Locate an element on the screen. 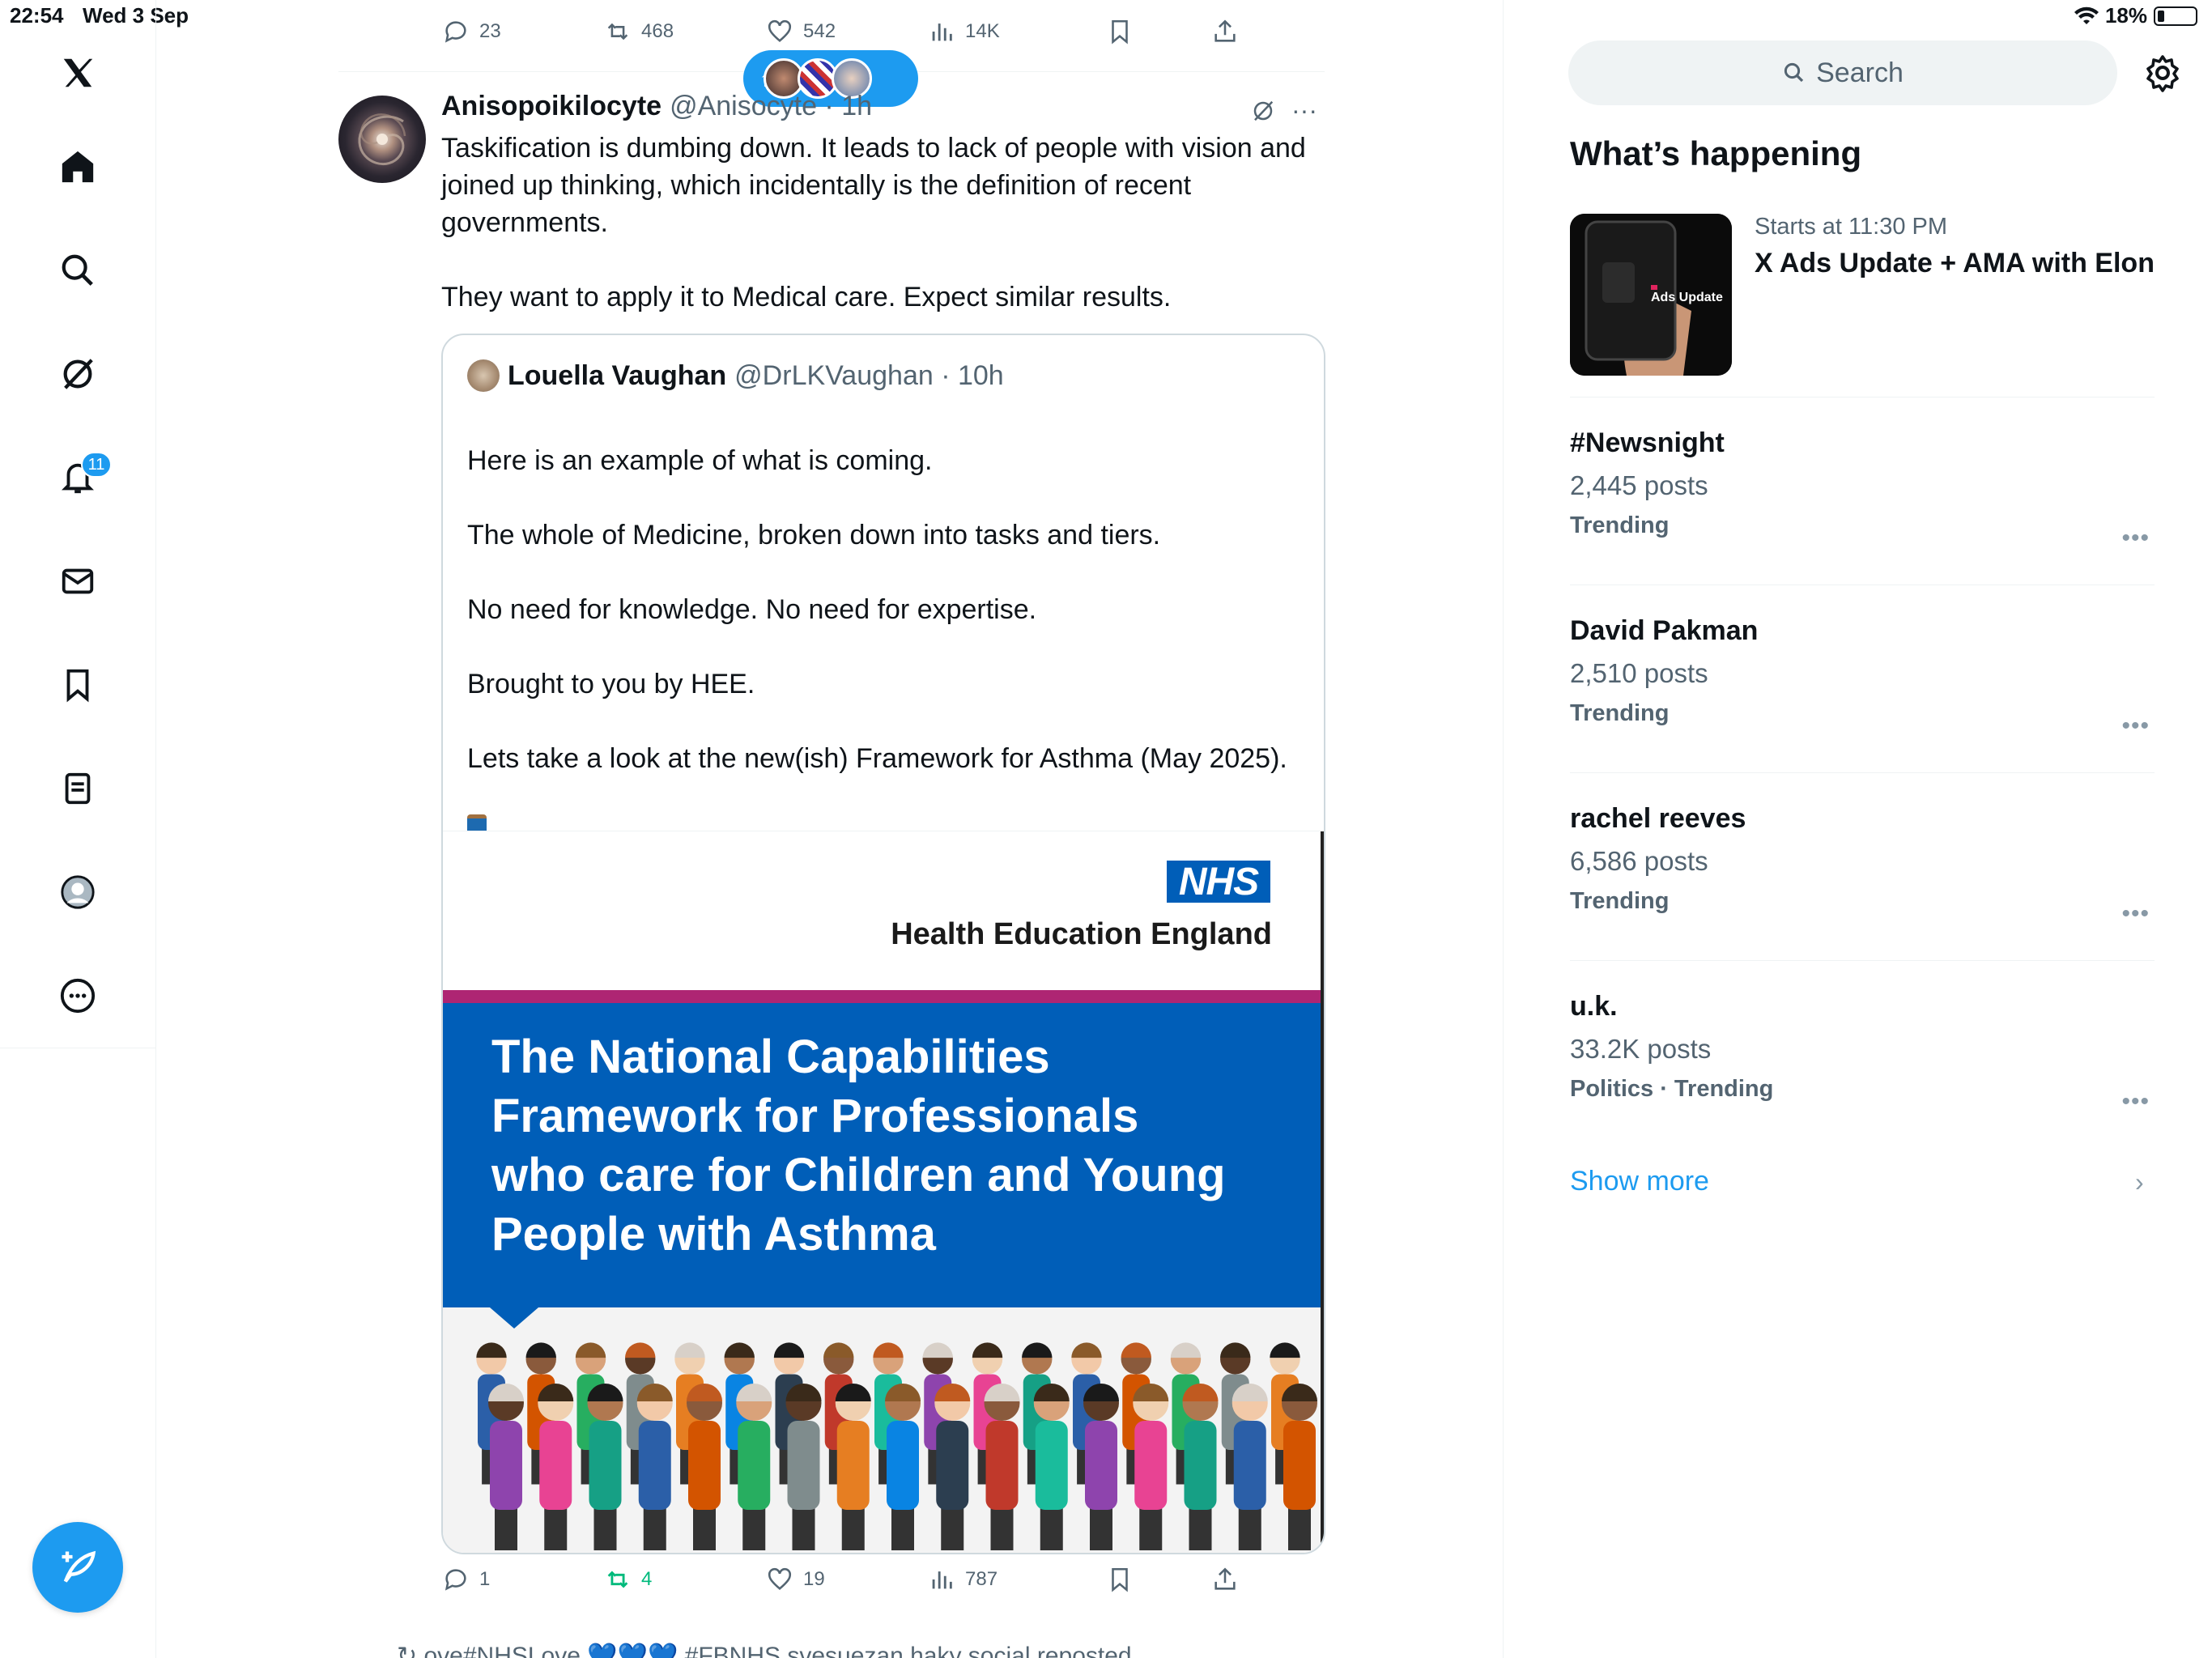 Image resolution: width=2212 pixels, height=1658 pixels. bookmarks-icon is located at coordinates (77, 685).